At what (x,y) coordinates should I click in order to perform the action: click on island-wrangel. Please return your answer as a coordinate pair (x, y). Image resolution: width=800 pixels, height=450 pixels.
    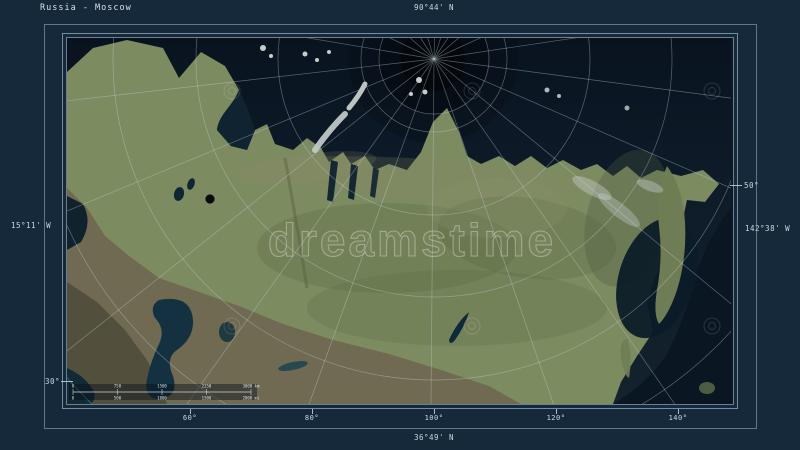
    Looking at the image, I should click on (627, 108).